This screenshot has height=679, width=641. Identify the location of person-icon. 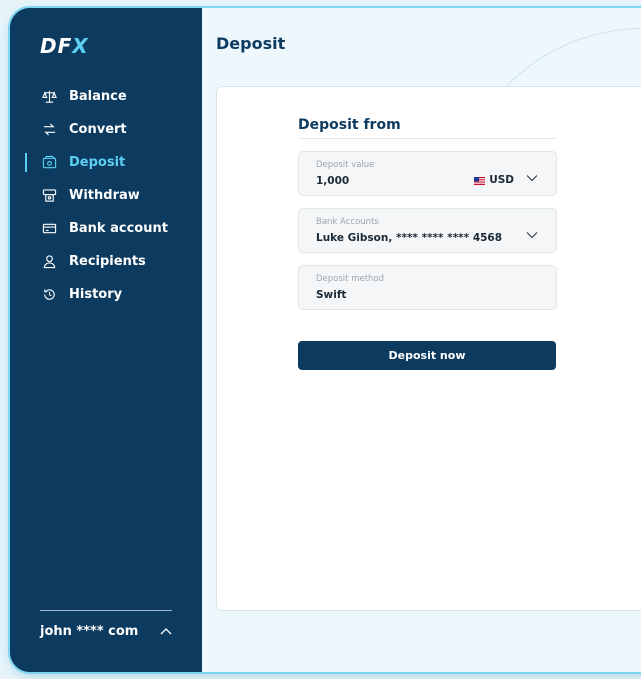
(49, 262).